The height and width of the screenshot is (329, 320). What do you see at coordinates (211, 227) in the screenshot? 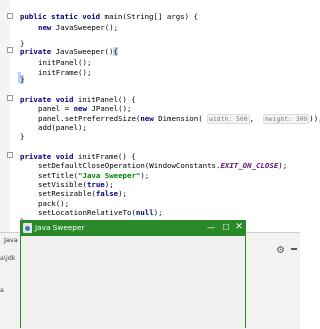
I see `minimize-button: —` at bounding box center [211, 227].